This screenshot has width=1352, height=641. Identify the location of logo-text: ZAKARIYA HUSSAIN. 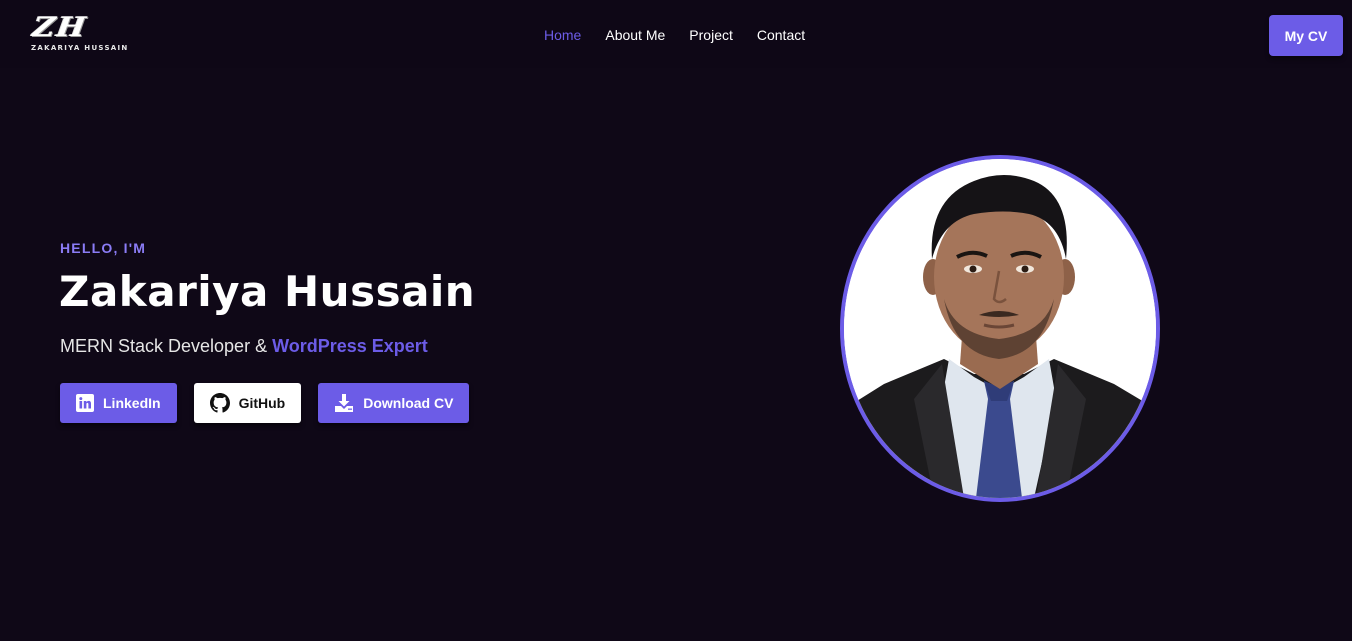
(80, 48).